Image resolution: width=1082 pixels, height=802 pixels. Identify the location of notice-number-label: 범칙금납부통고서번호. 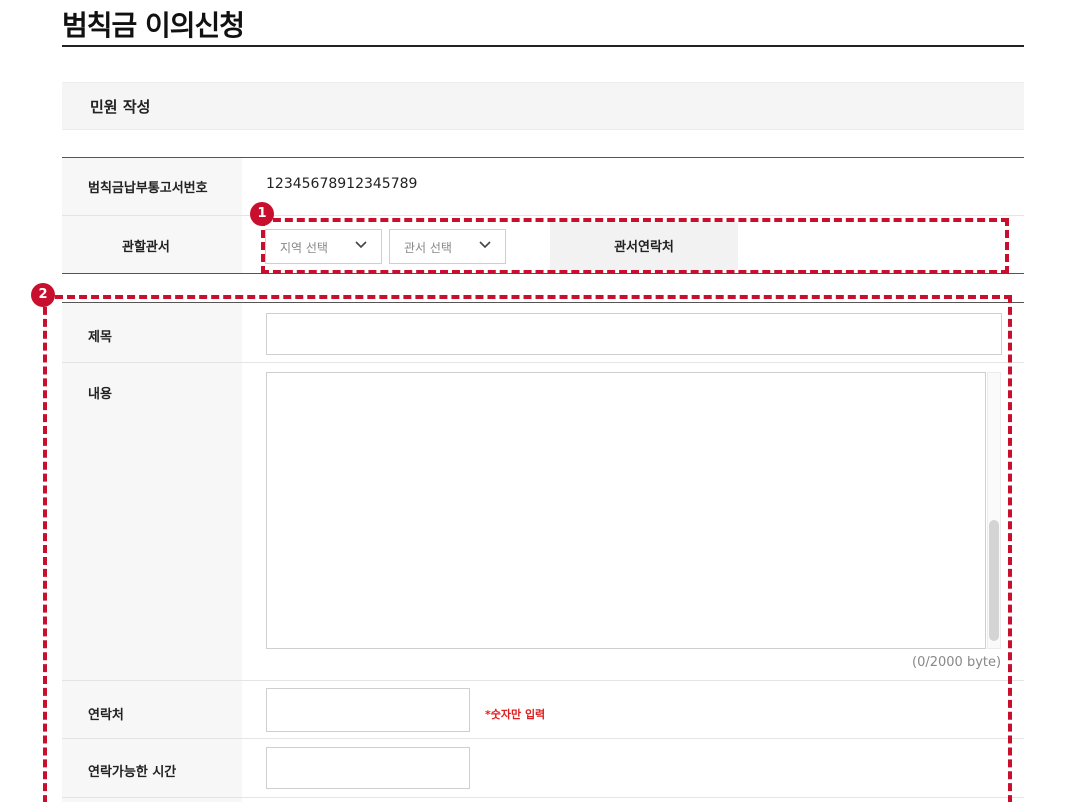
(148, 188).